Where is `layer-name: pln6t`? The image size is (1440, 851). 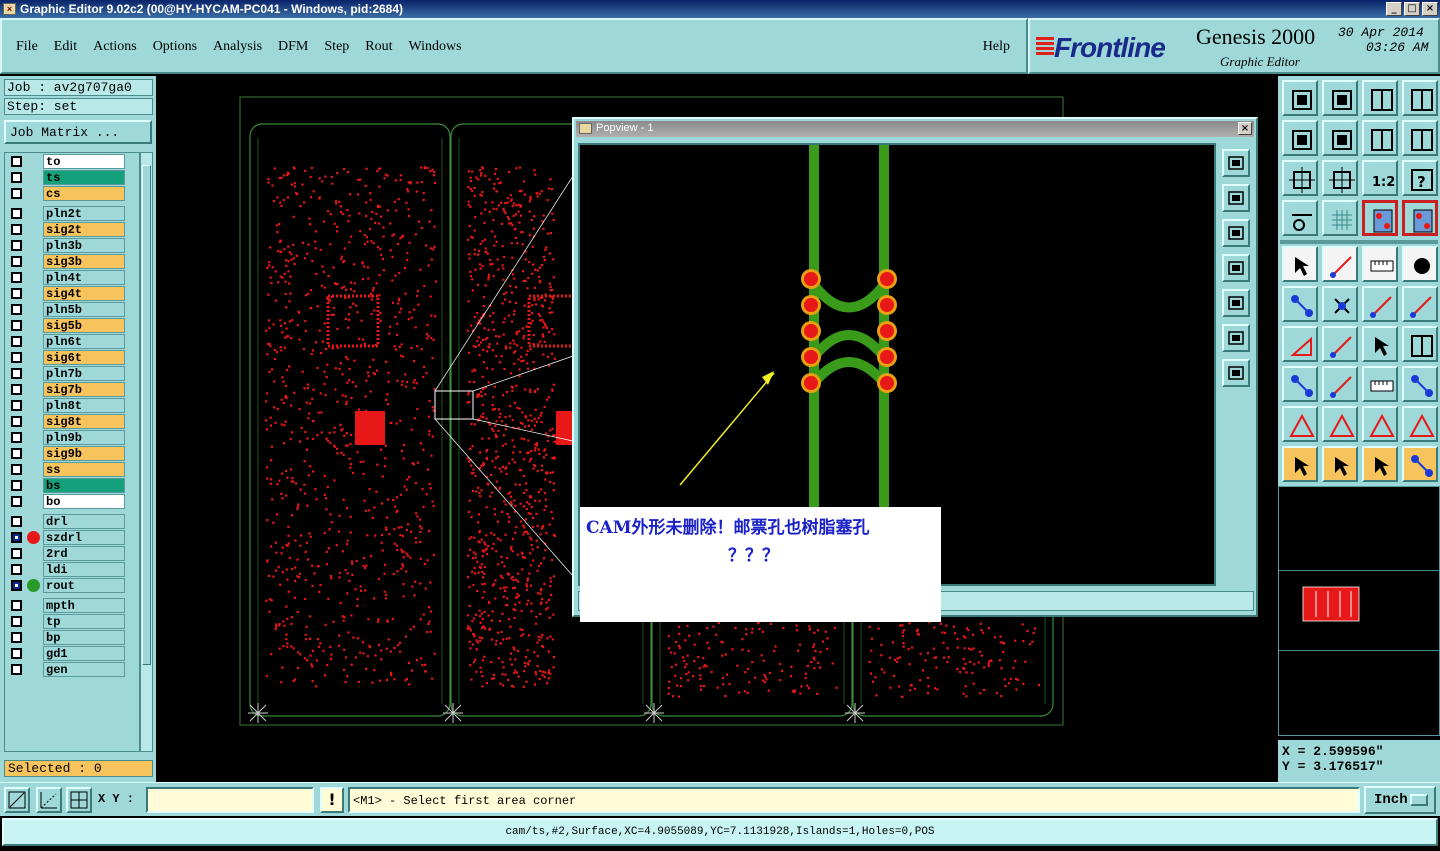 layer-name: pln6t is located at coordinates (84, 341).